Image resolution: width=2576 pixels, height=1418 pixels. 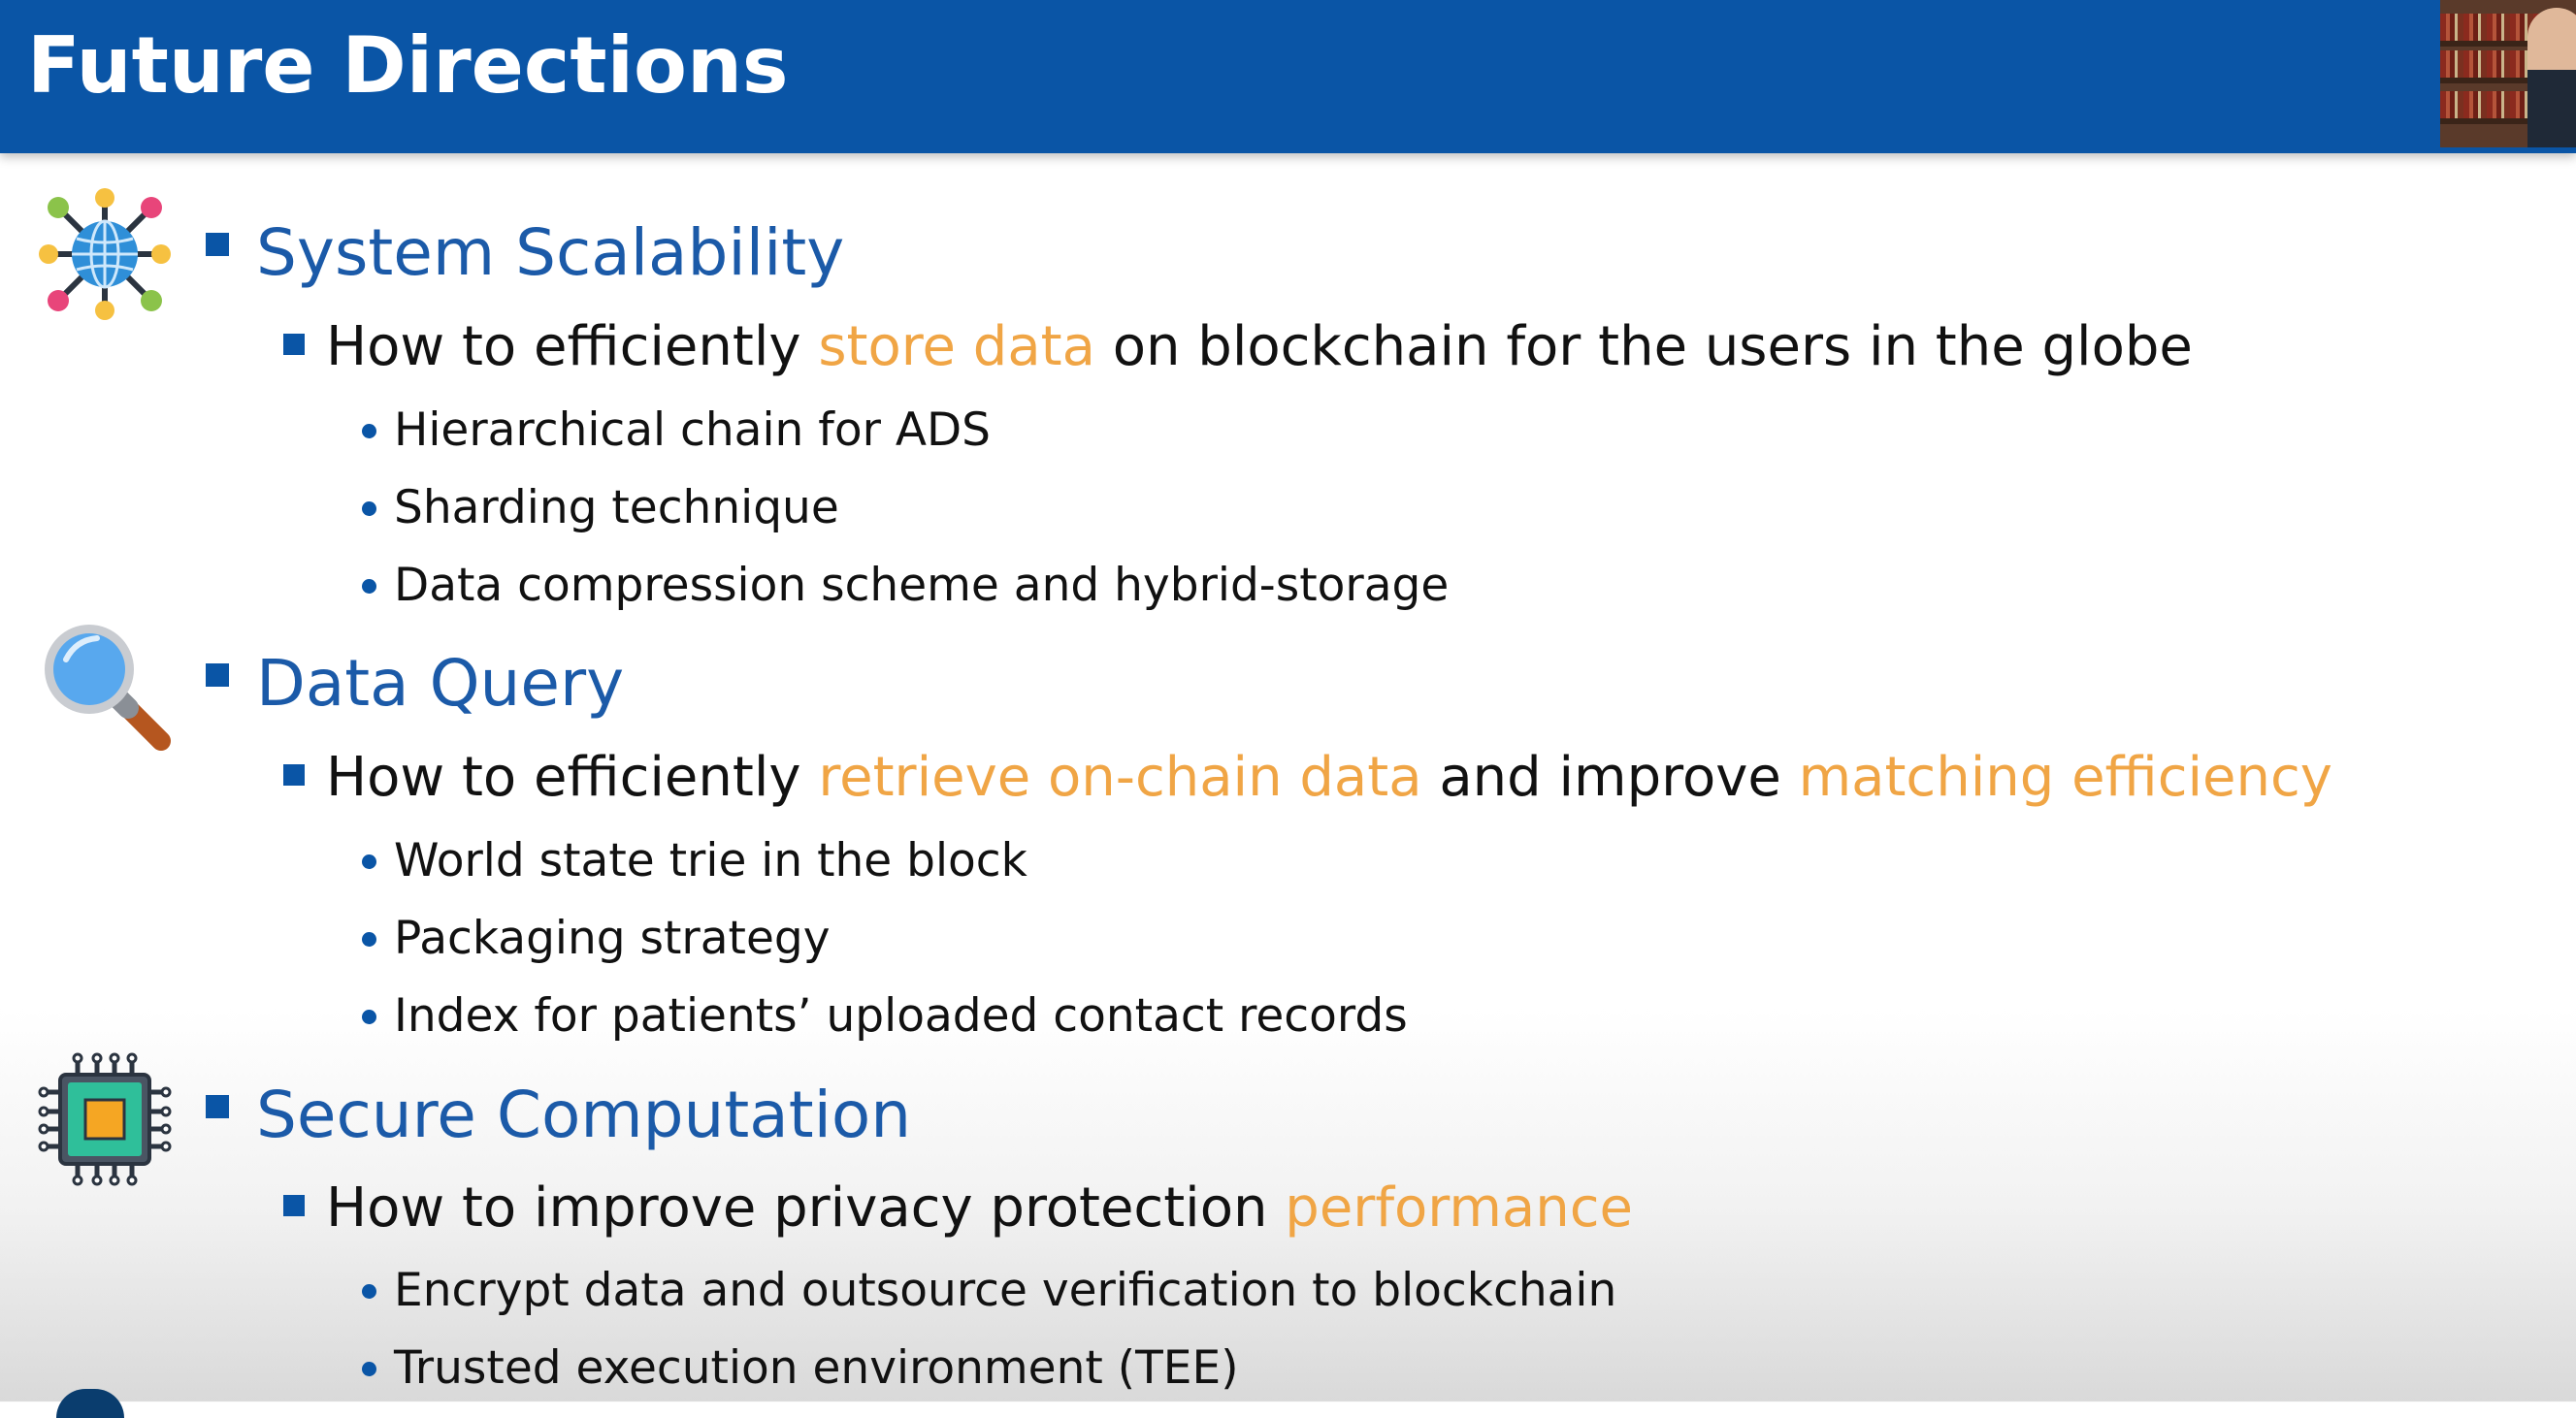 I want to click on highlight-text: performance, so click(x=1459, y=1208).